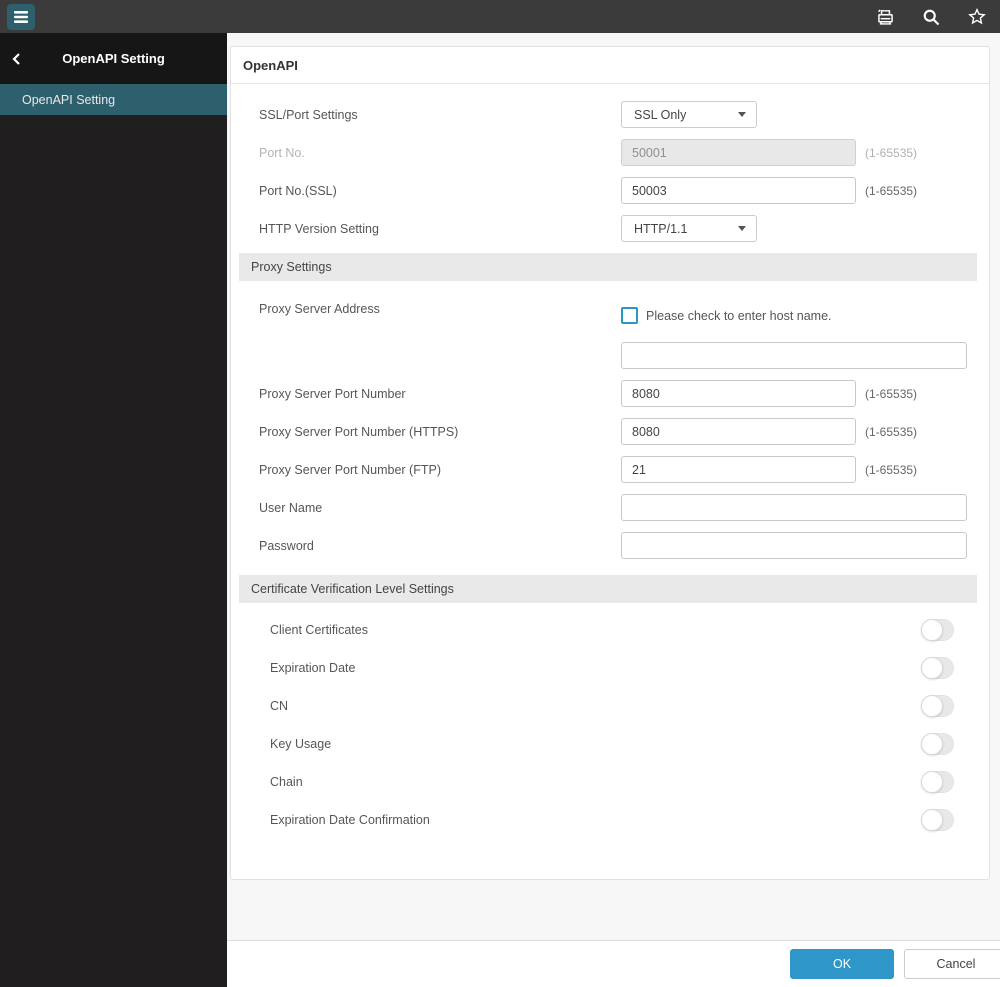  I want to click on user-name-input, so click(794, 507).